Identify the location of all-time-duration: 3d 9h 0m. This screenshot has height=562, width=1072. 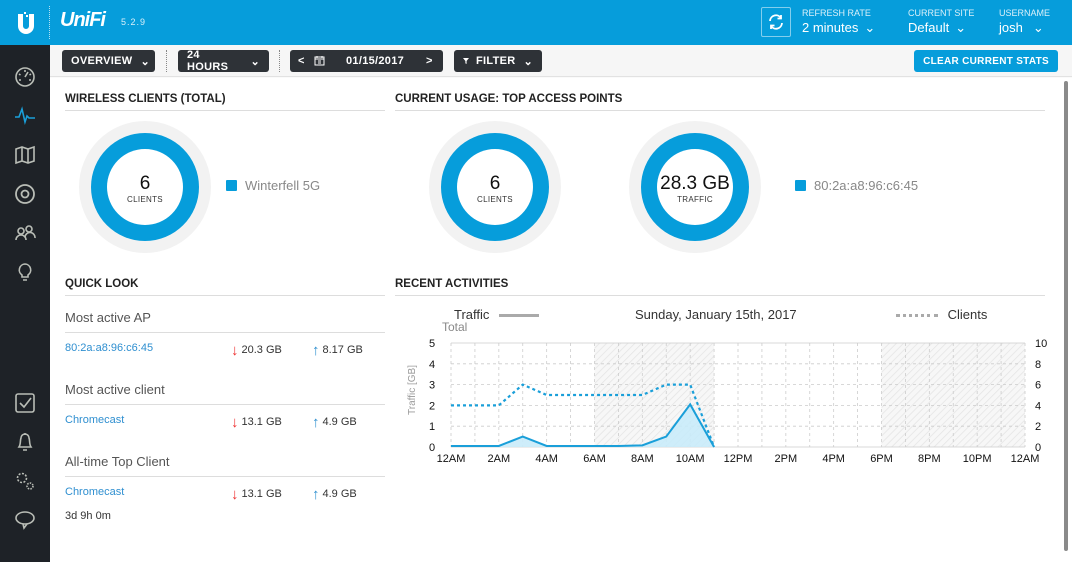
(88, 516).